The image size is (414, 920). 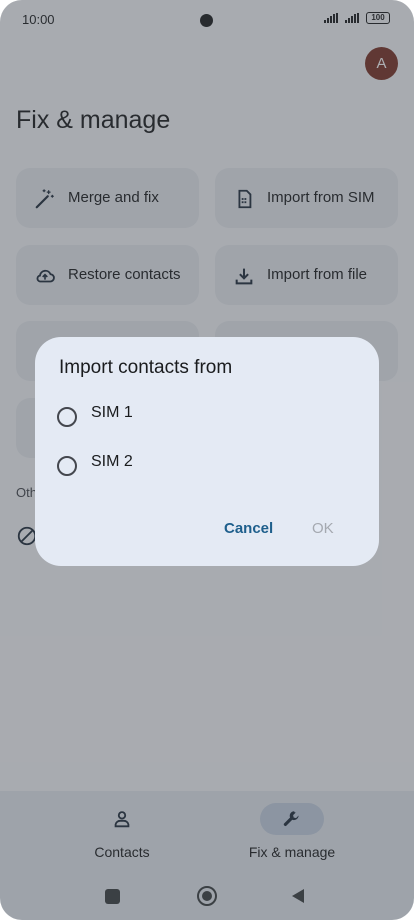 I want to click on cancel-button: Cancel, so click(x=248, y=528).